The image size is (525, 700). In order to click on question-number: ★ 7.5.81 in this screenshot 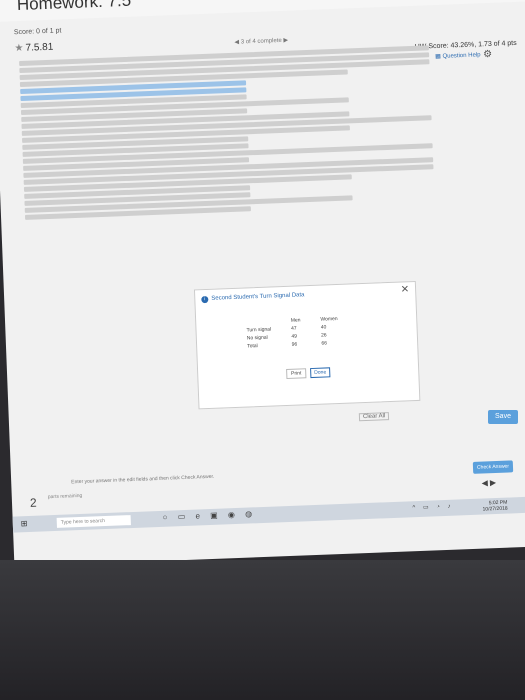, I will do `click(33, 48)`.